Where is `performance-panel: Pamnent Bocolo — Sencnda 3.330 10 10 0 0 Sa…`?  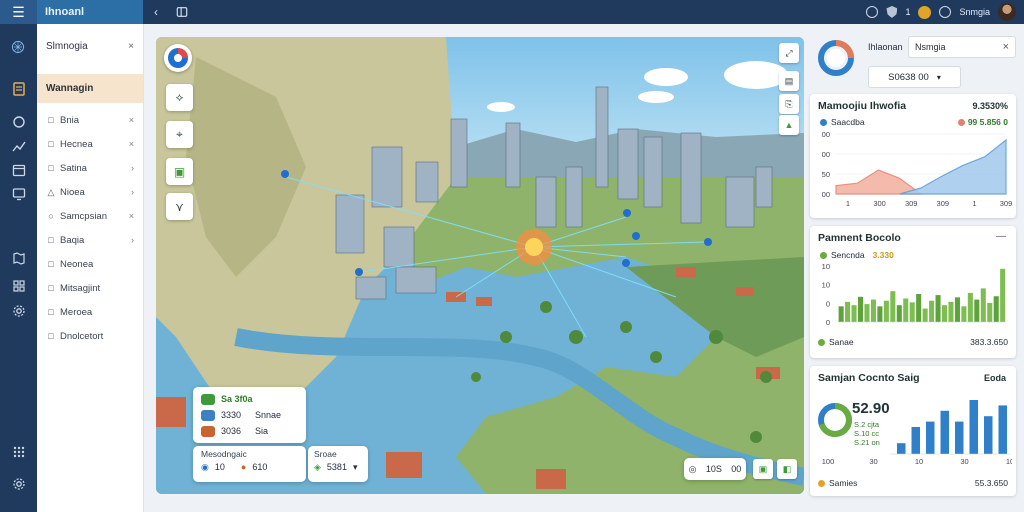
performance-panel: Pamnent Bocolo — Sencnda 3.330 10 10 0 0 Sa… is located at coordinates (913, 292).